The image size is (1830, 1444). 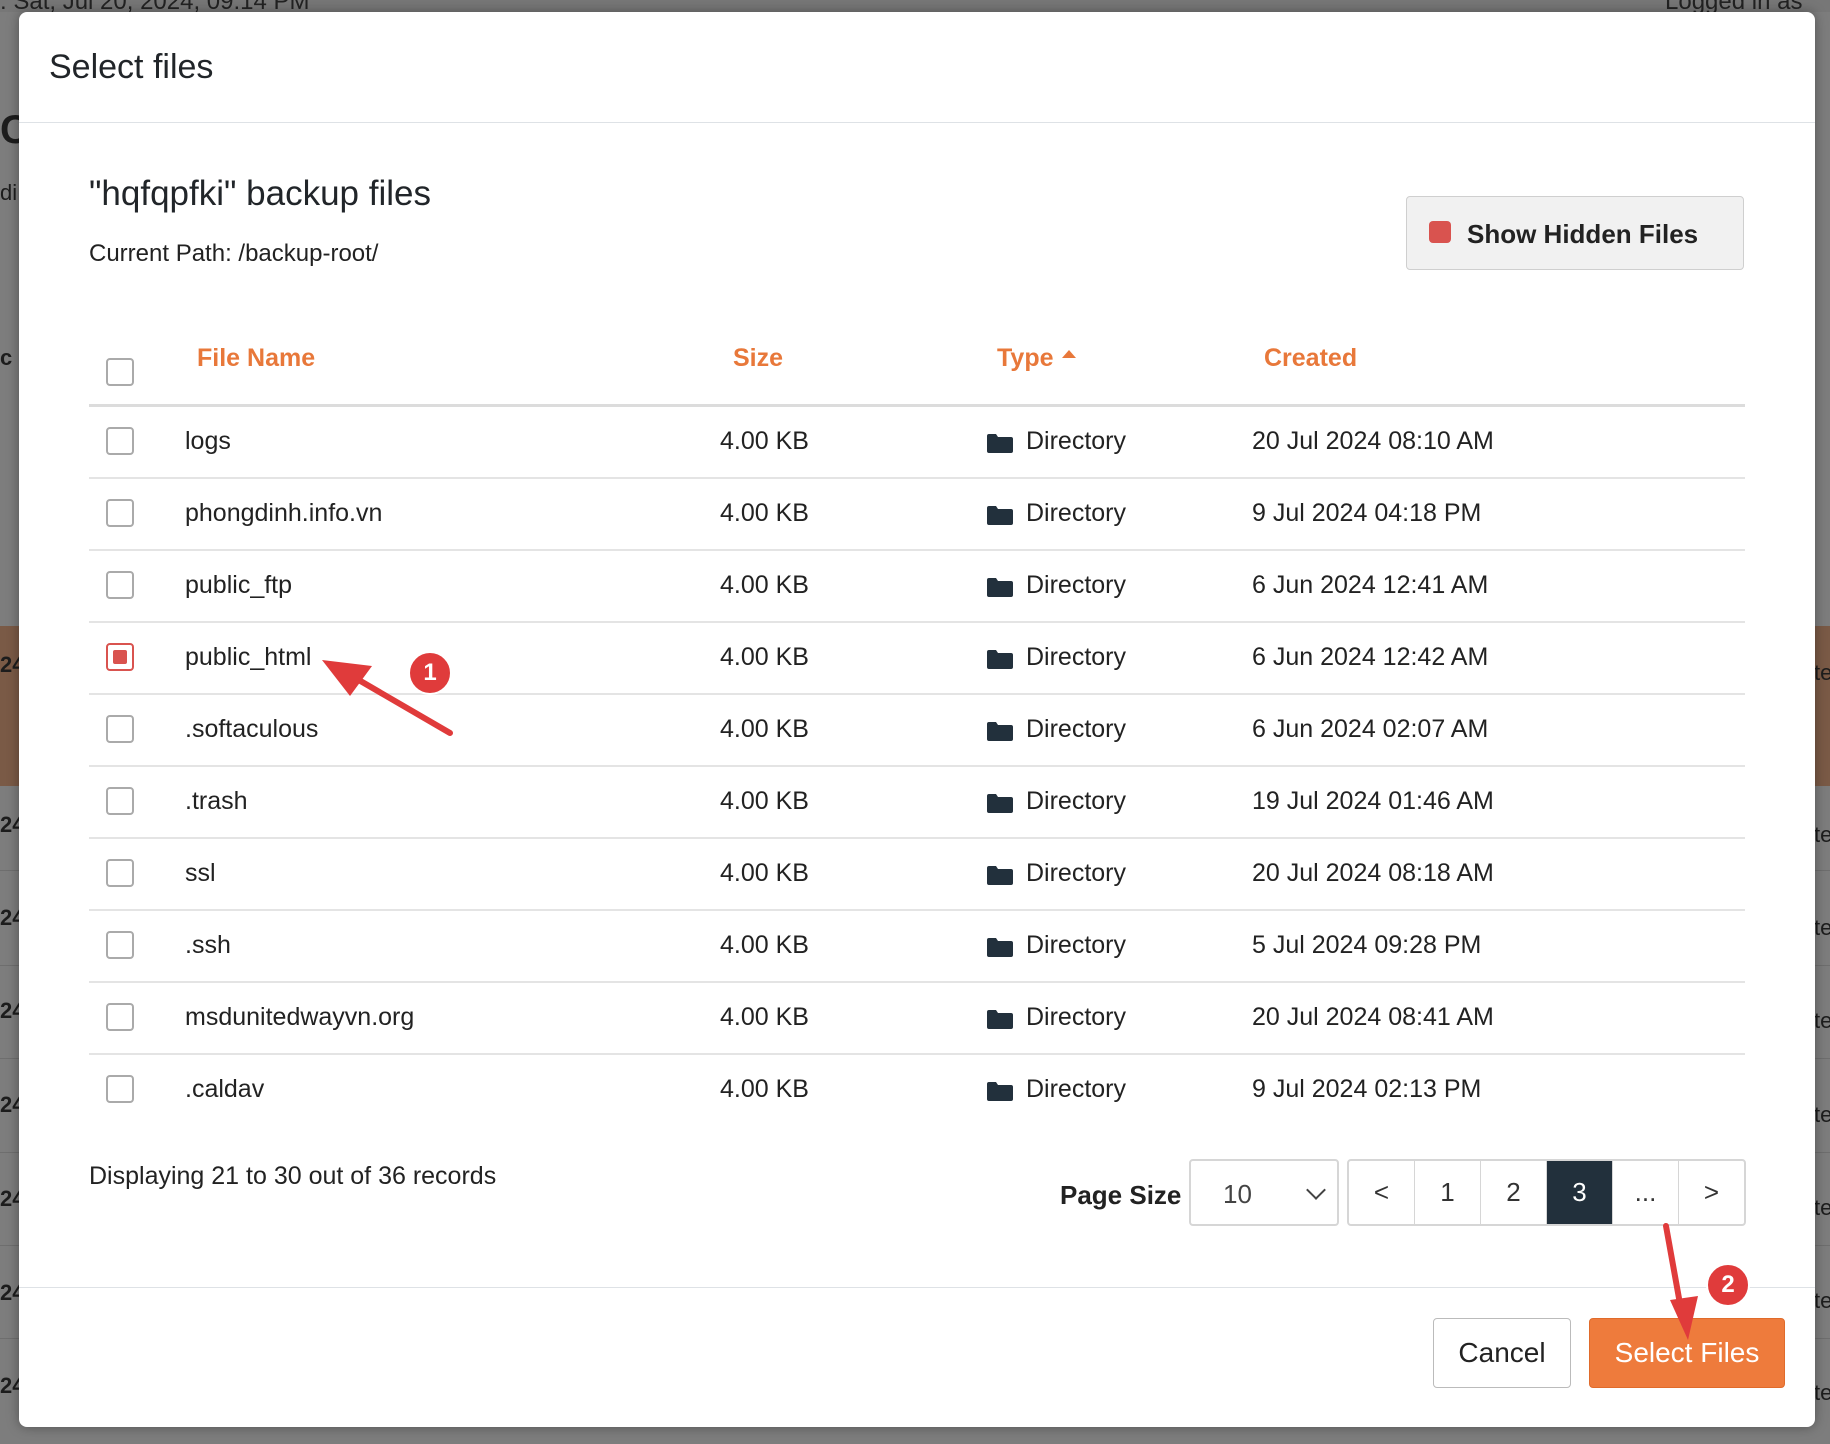 What do you see at coordinates (1440, 232) in the screenshot?
I see `show-hidden-checkbox` at bounding box center [1440, 232].